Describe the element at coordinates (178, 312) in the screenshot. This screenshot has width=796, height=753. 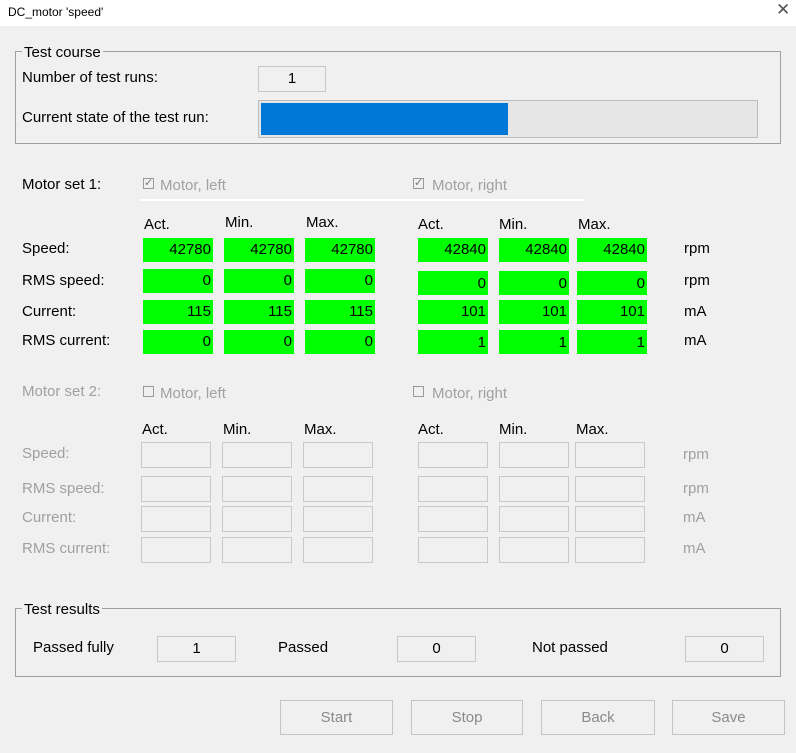
I see `set1-current-left-act: 115` at that location.